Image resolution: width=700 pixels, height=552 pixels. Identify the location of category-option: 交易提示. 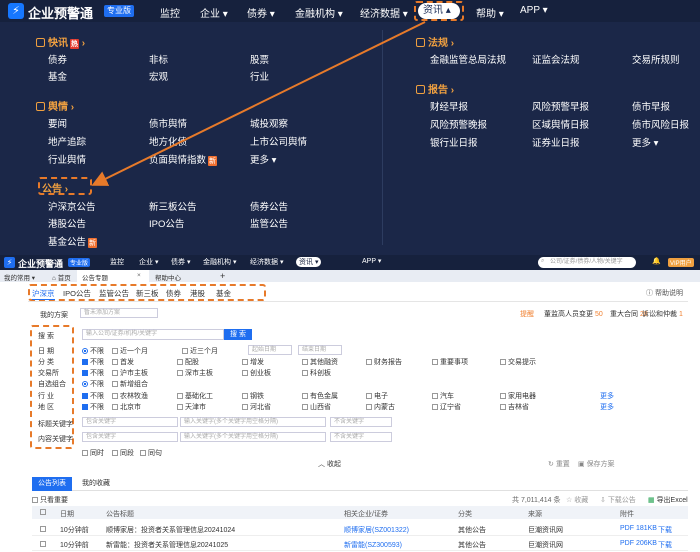
(518, 362).